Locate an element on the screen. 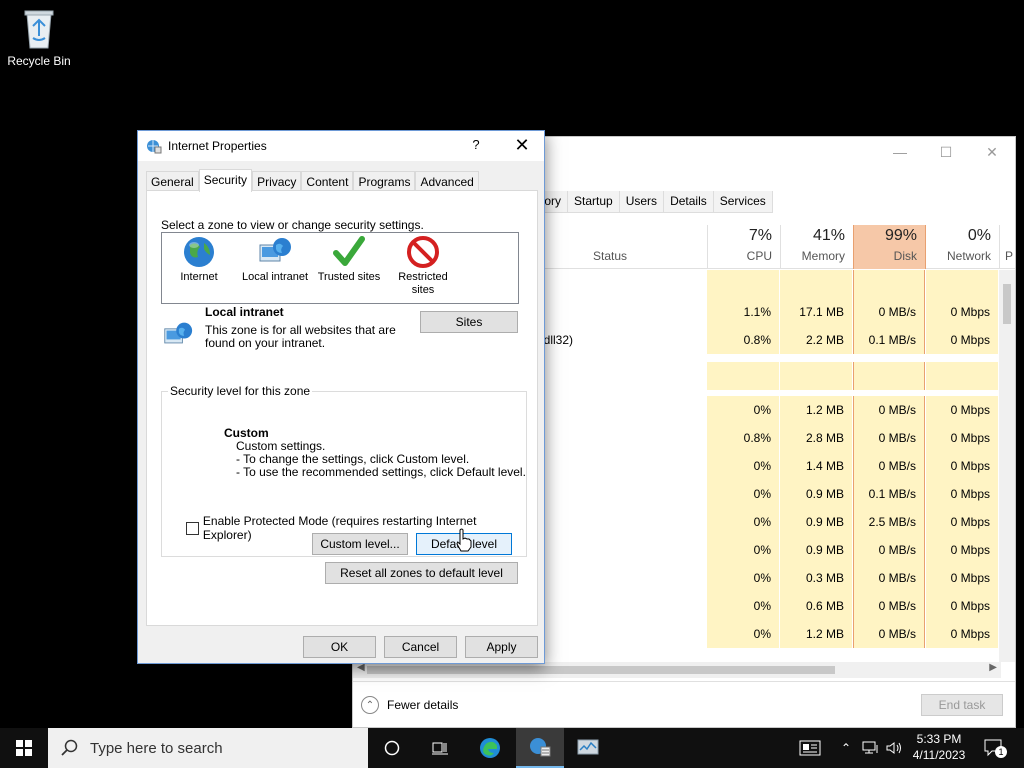 This screenshot has width=1024, height=768. help-button: ? is located at coordinates (476, 144).